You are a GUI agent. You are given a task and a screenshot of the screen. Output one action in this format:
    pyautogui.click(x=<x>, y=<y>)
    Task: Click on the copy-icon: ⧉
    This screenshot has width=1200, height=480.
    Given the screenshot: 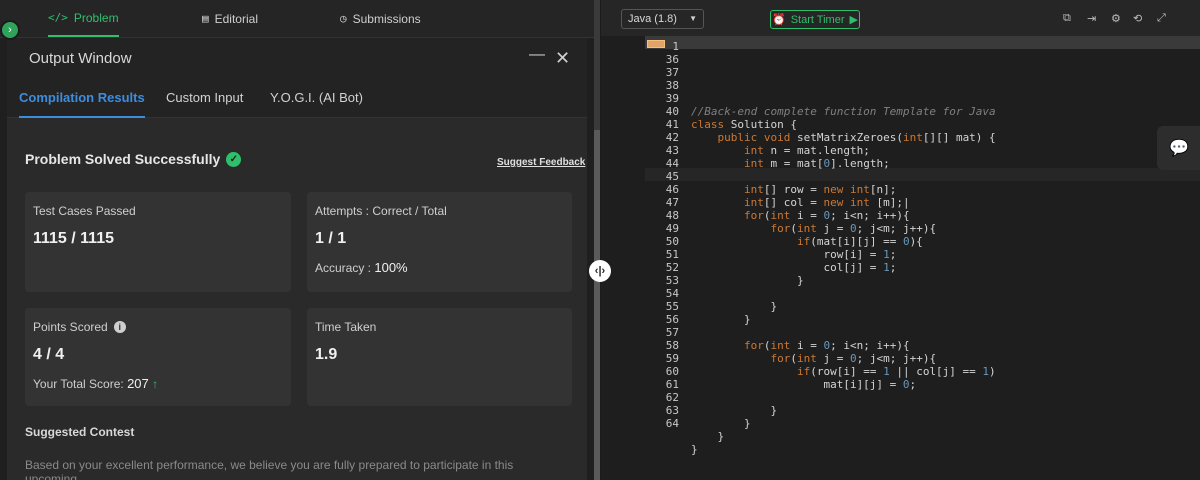 What is the action you would take?
    pyautogui.click(x=1067, y=18)
    